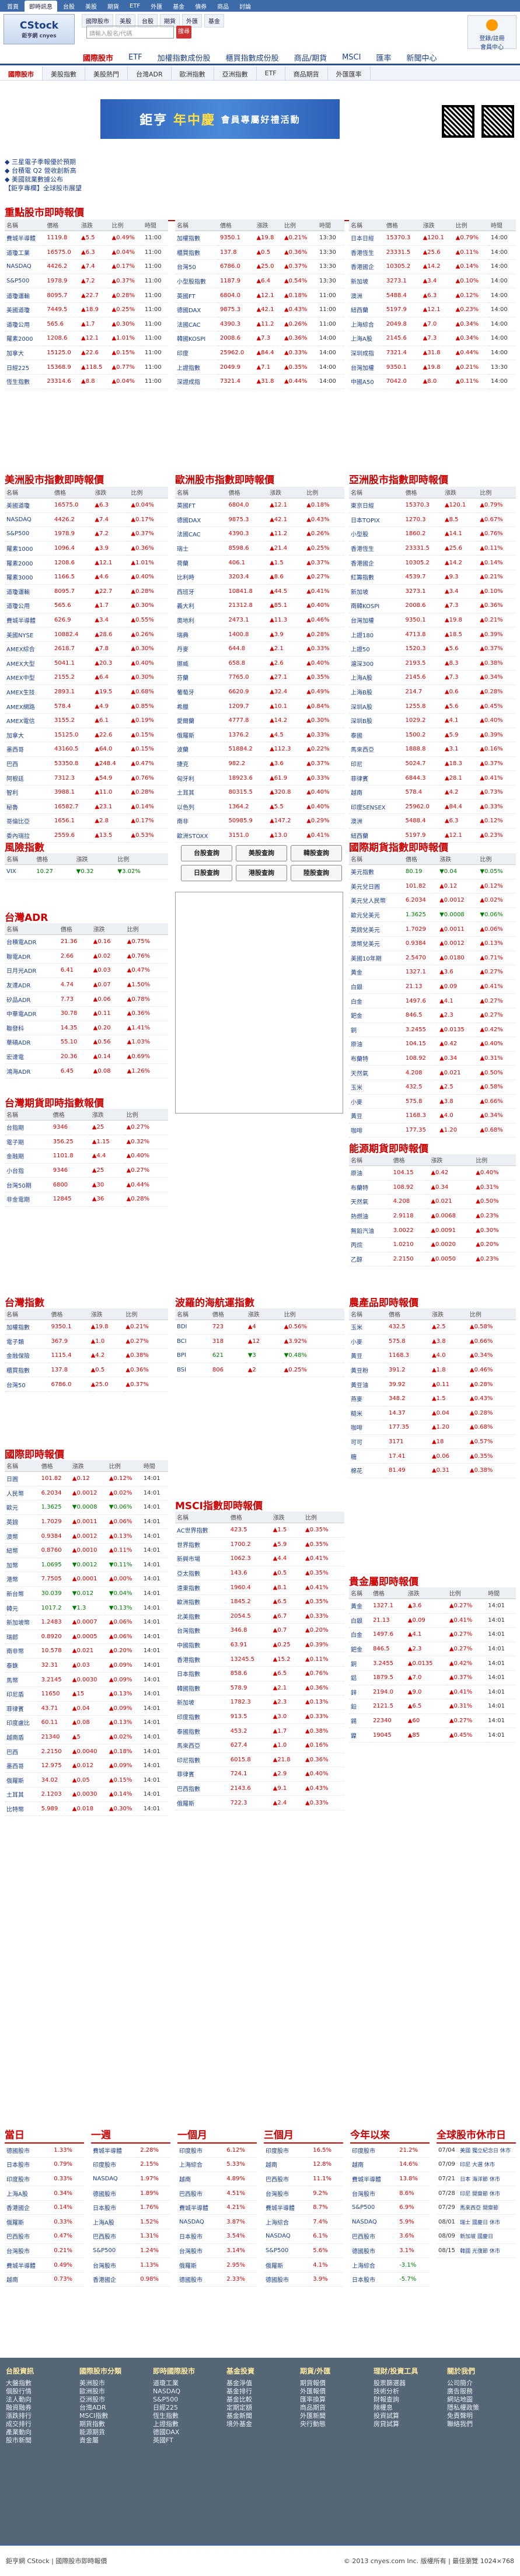 This screenshot has height=2576, width=520. I want to click on quote-name: 鋅, so click(360, 1692).